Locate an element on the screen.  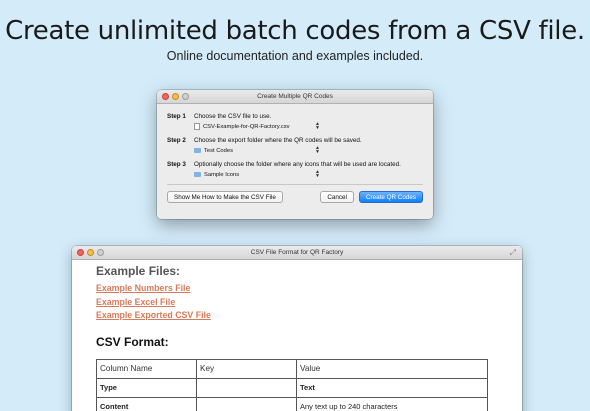
example-excel-file-link: Example Excel File is located at coordinates (297, 303).